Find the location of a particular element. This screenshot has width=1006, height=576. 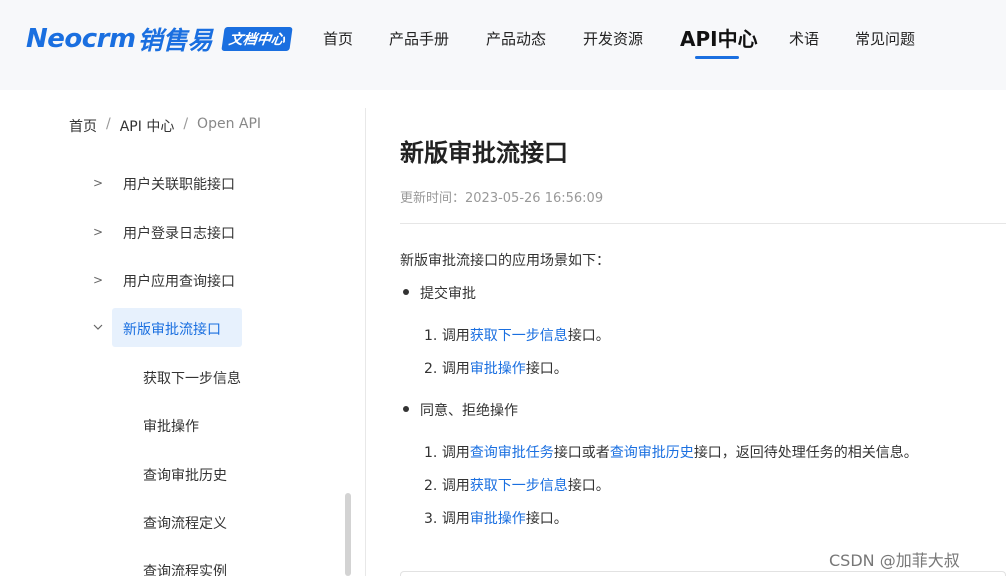

sidebar-subitem-next-step: 获取下一步信息 is located at coordinates (192, 378).